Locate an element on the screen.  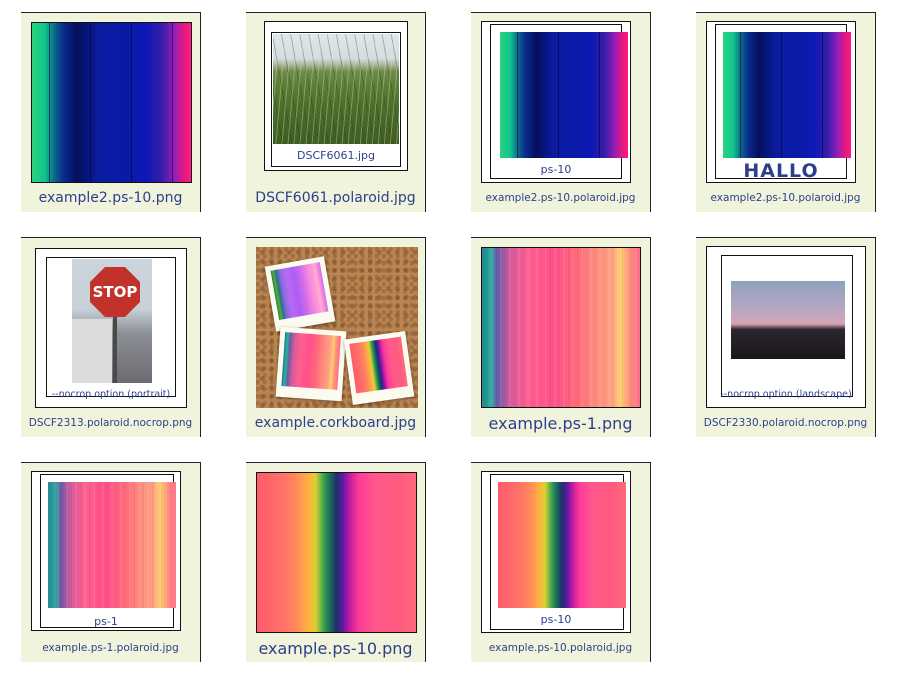
thumbnail-tile: example.ps-1.png is located at coordinates (561, 337).